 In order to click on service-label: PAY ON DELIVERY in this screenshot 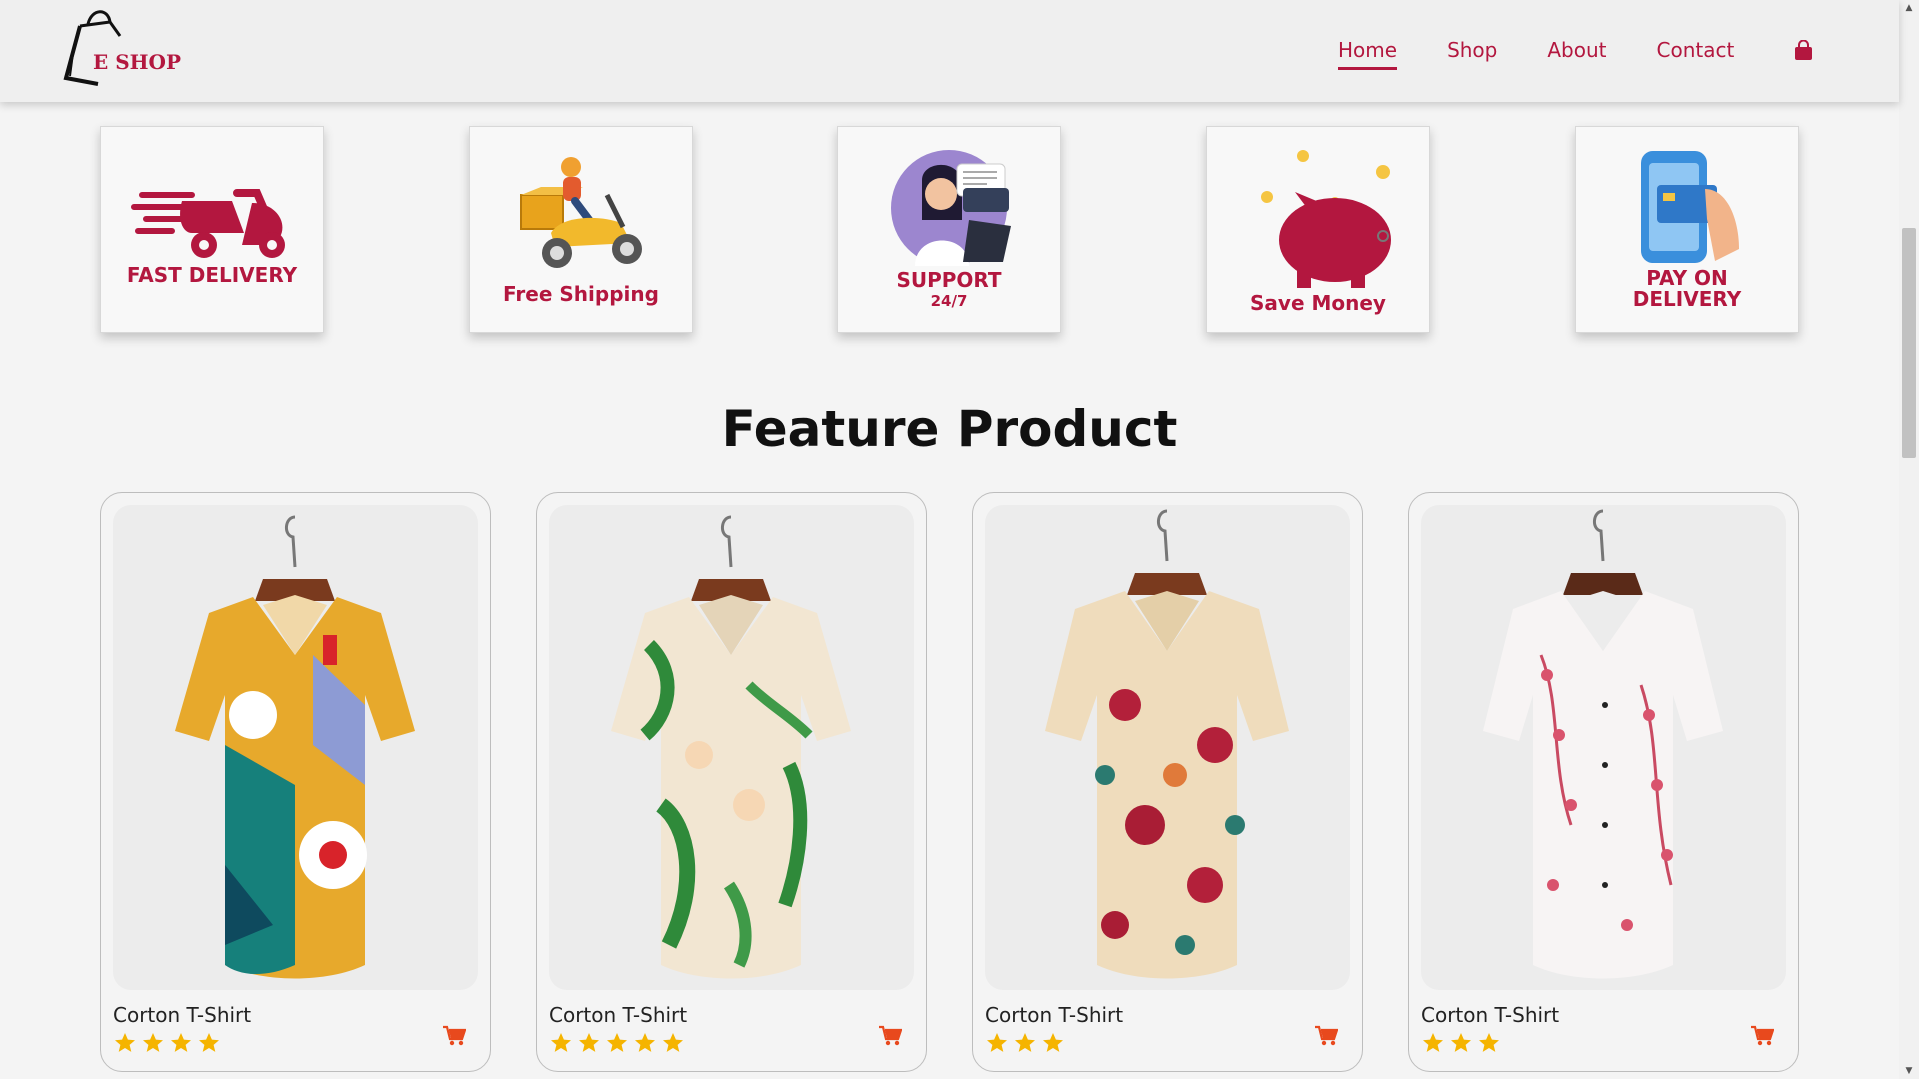, I will do `click(1687, 288)`.